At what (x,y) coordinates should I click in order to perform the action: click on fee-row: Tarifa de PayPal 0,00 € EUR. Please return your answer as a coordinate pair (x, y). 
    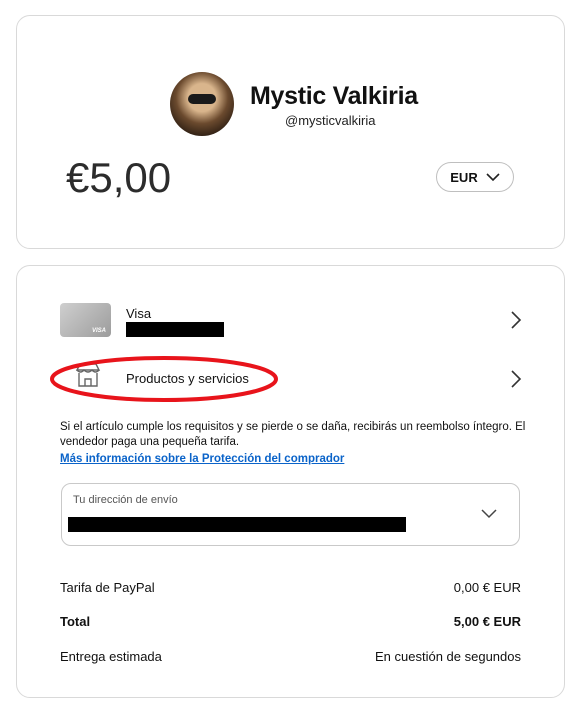
    Looking at the image, I should click on (290, 587).